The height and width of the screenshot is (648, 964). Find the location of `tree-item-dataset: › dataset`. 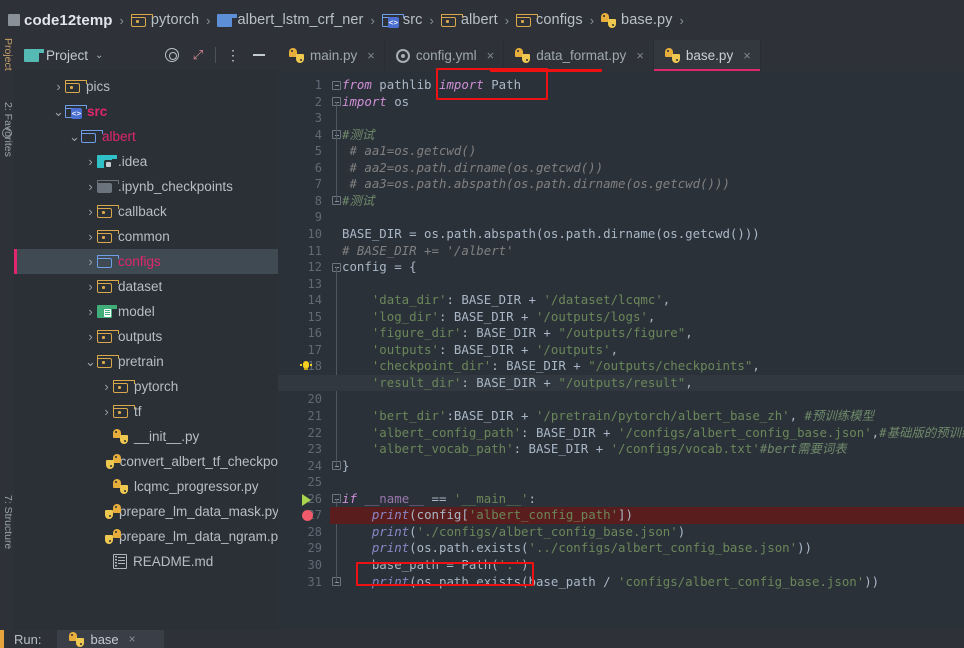

tree-item-dataset: › dataset is located at coordinates (146, 286).